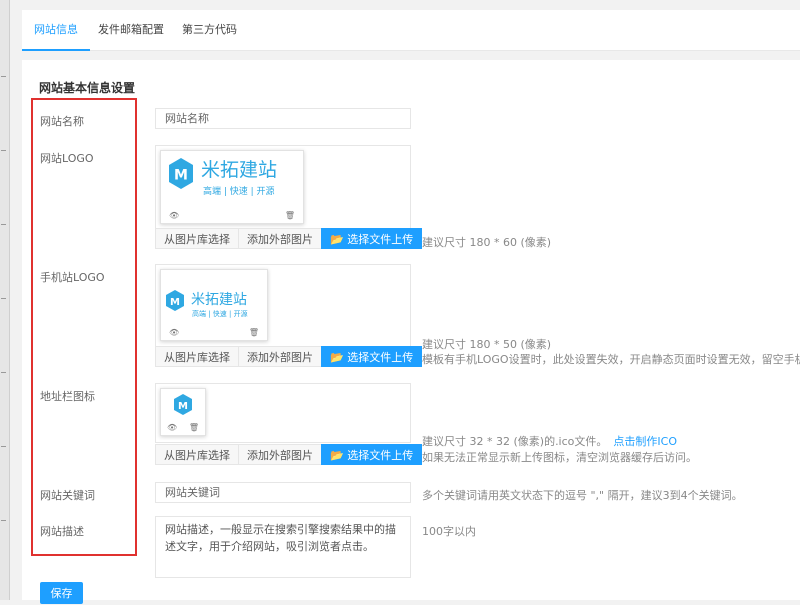 This screenshot has width=800, height=605. Describe the element at coordinates (232, 214) in the screenshot. I see `site-logo-tools: 👁 🗑` at that location.